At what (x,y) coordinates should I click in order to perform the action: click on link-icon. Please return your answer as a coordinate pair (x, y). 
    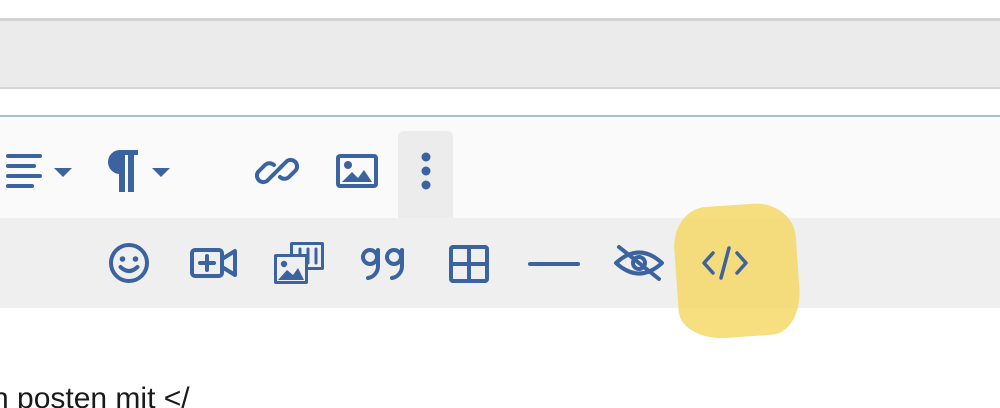
    Looking at the image, I should click on (277, 171).